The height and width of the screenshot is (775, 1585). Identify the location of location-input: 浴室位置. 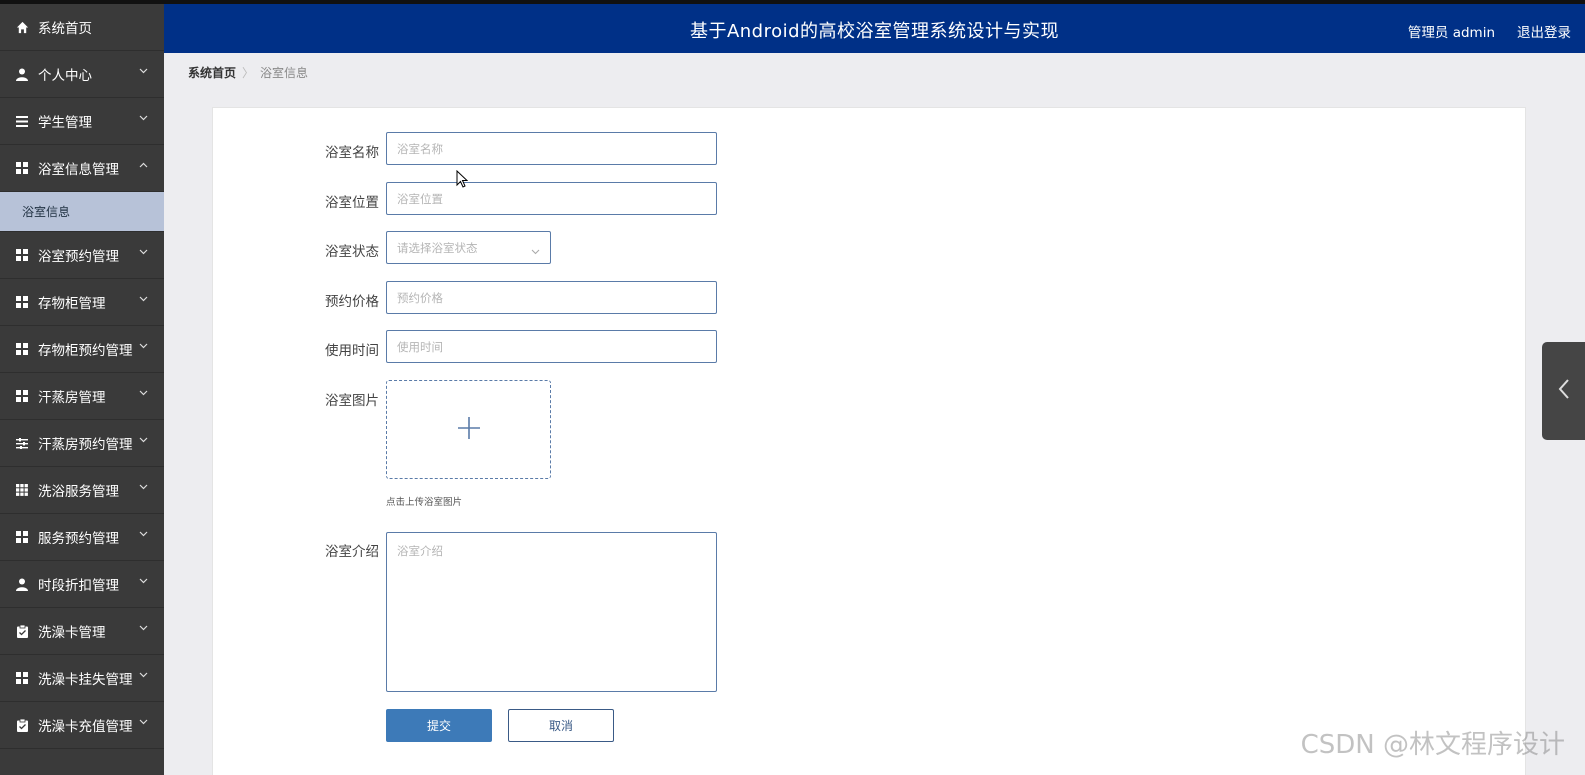
(551, 198).